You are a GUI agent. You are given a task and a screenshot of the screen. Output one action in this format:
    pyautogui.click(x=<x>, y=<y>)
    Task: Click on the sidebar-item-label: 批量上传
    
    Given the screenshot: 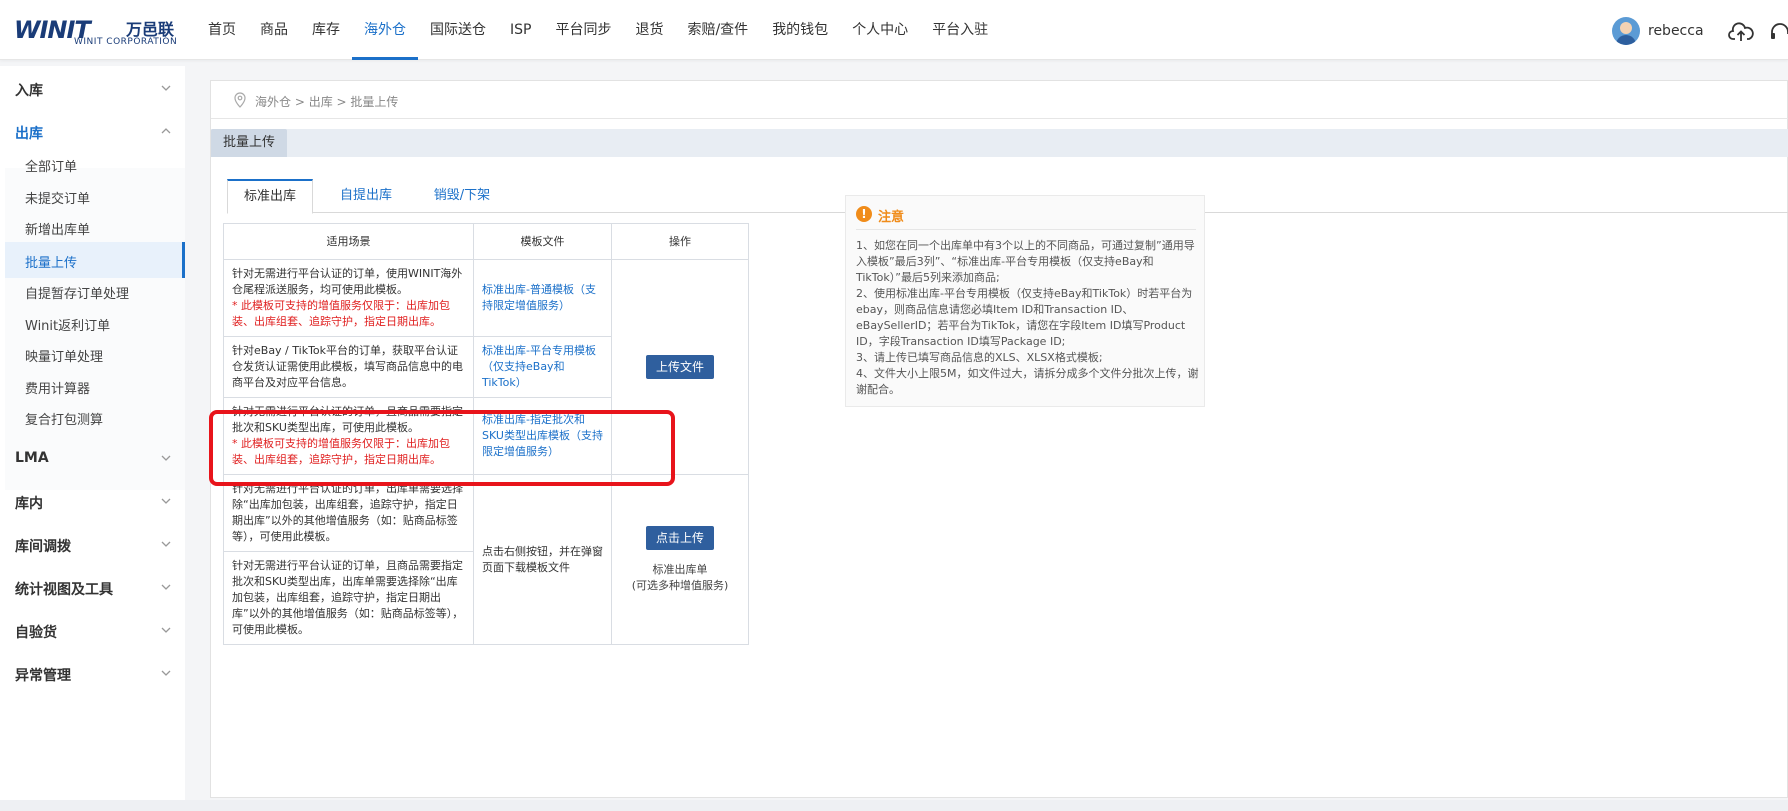 What is the action you would take?
    pyautogui.click(x=51, y=263)
    